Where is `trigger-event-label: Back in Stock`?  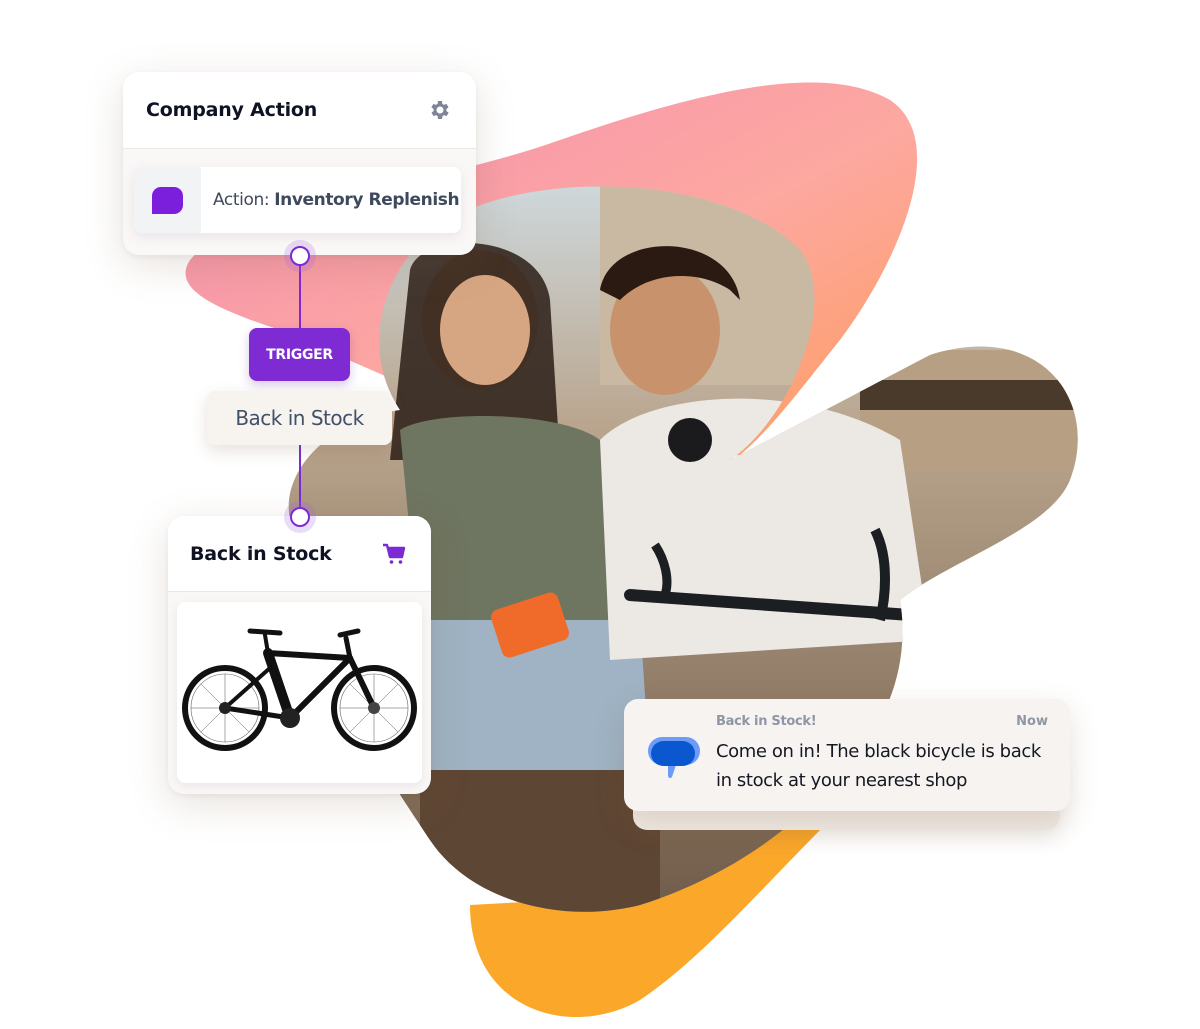
trigger-event-label: Back in Stock is located at coordinates (299, 418).